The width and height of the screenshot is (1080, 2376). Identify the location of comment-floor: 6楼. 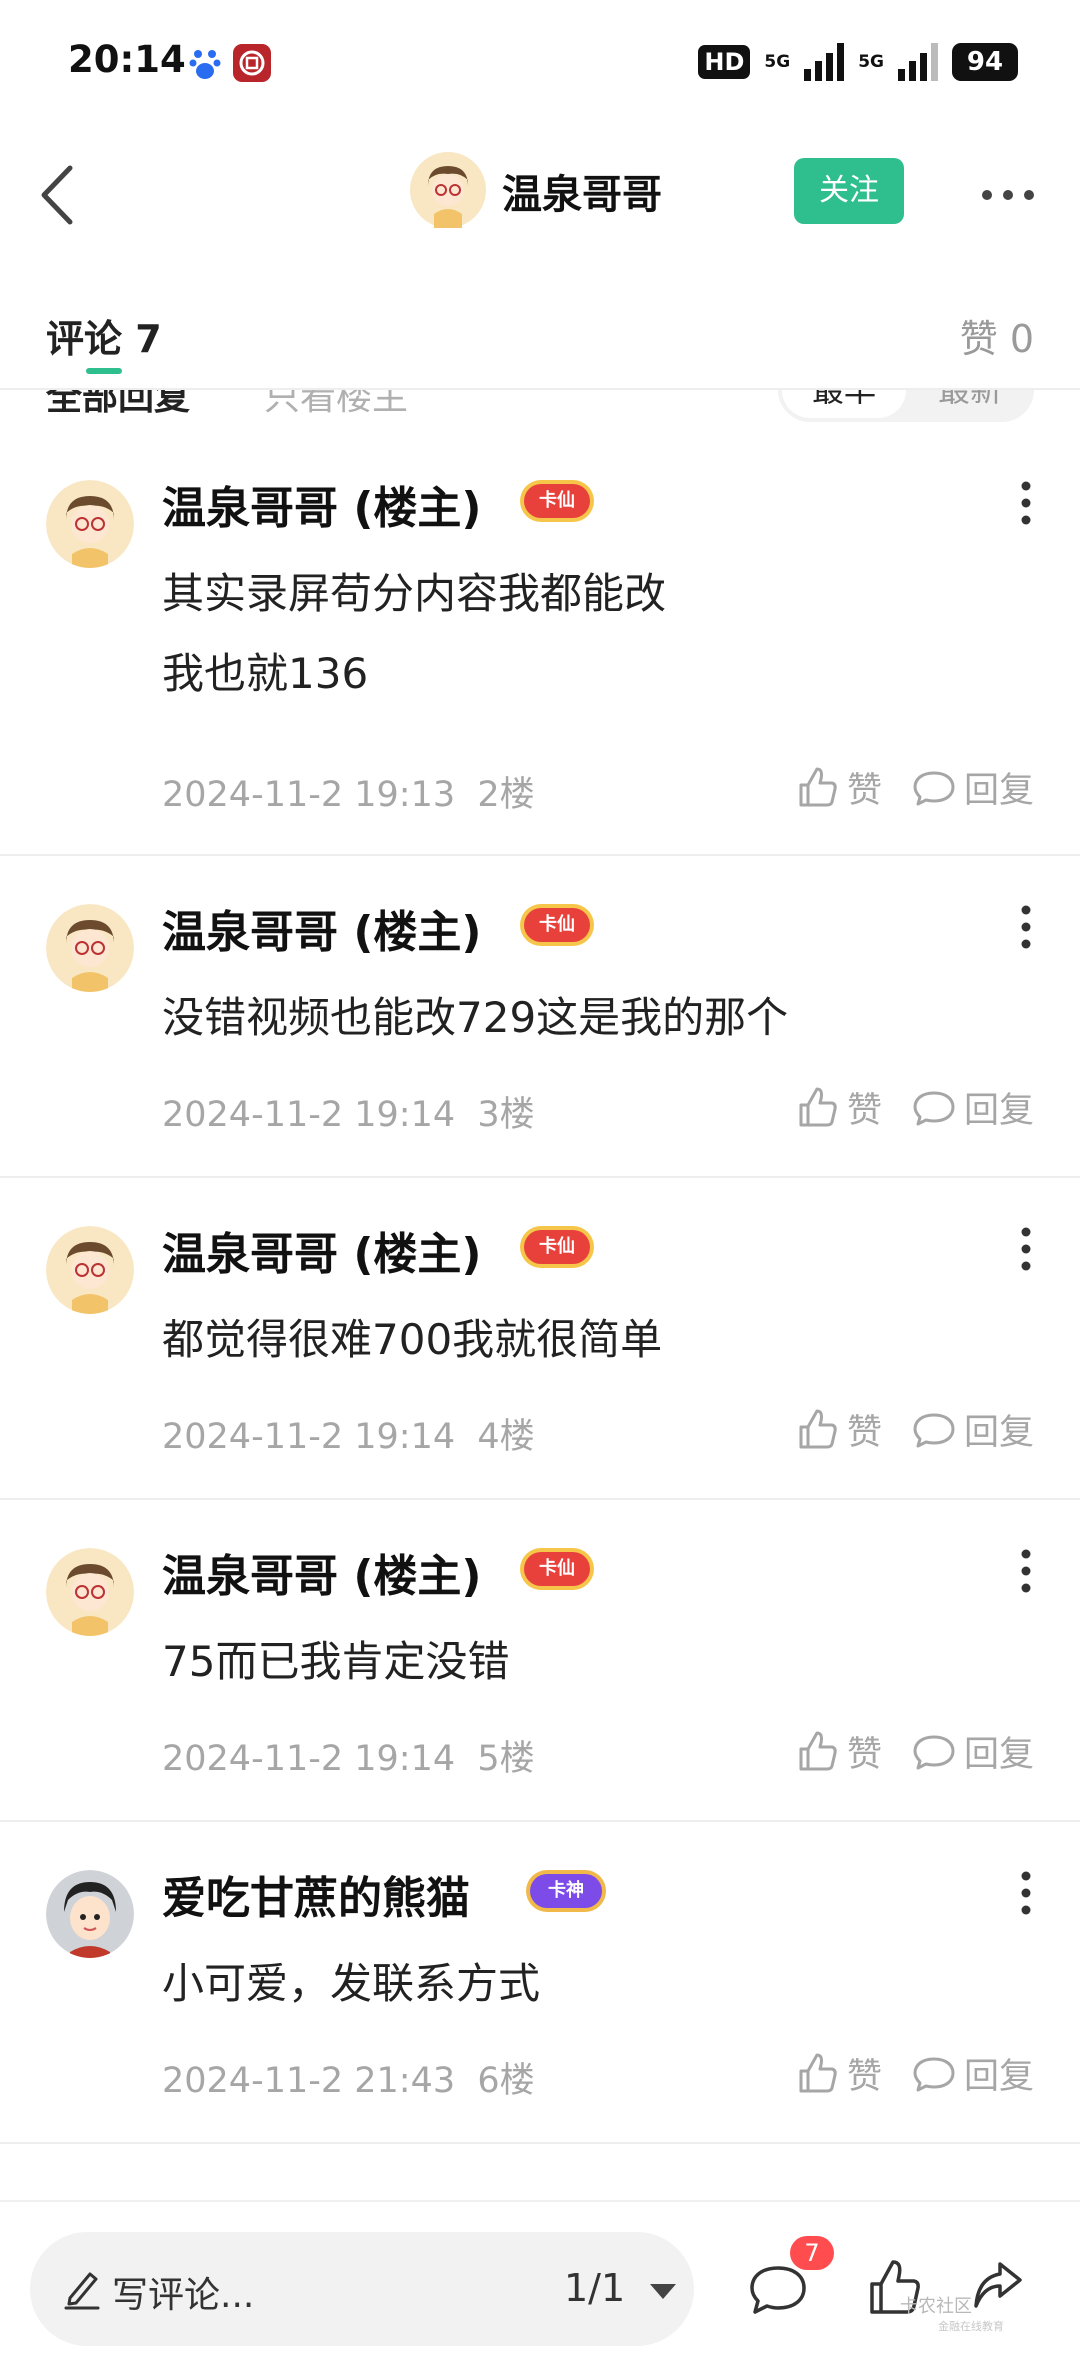
(506, 2081).